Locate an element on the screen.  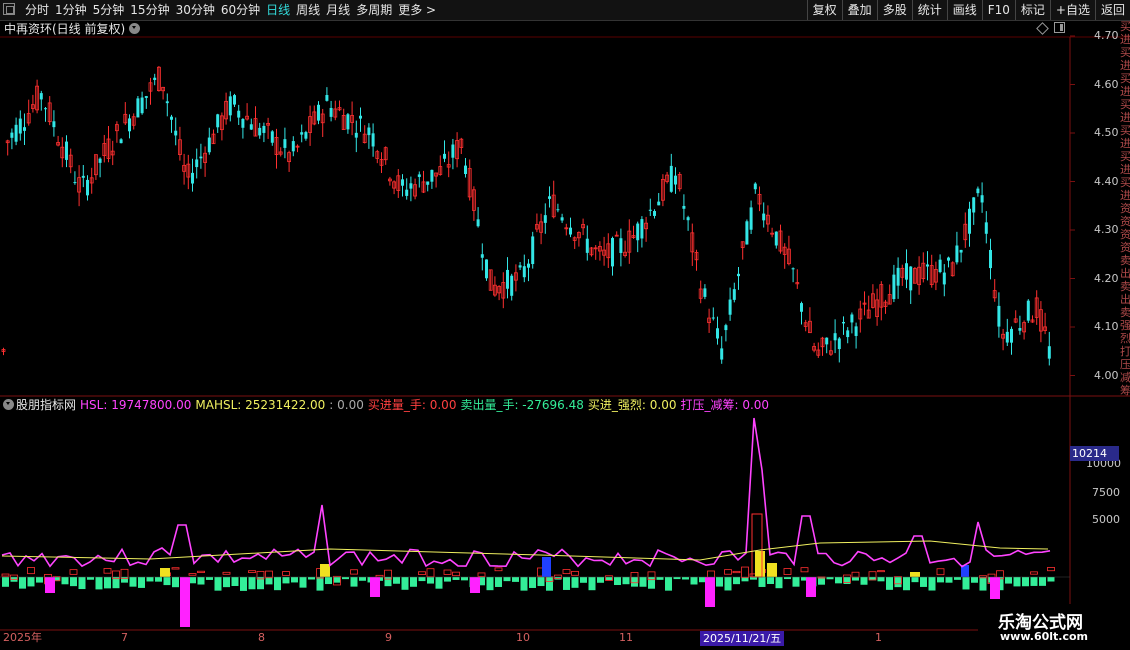
indicator-tick-label: 7500 is located at coordinates (1106, 492).